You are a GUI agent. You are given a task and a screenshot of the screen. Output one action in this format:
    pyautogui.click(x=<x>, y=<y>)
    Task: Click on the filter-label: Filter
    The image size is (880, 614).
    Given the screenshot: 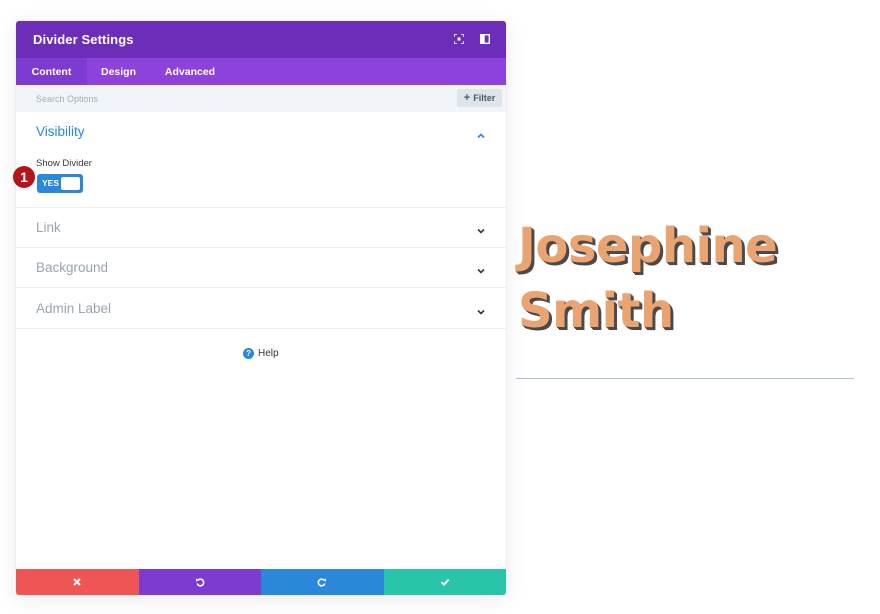 What is the action you would take?
    pyautogui.click(x=484, y=98)
    